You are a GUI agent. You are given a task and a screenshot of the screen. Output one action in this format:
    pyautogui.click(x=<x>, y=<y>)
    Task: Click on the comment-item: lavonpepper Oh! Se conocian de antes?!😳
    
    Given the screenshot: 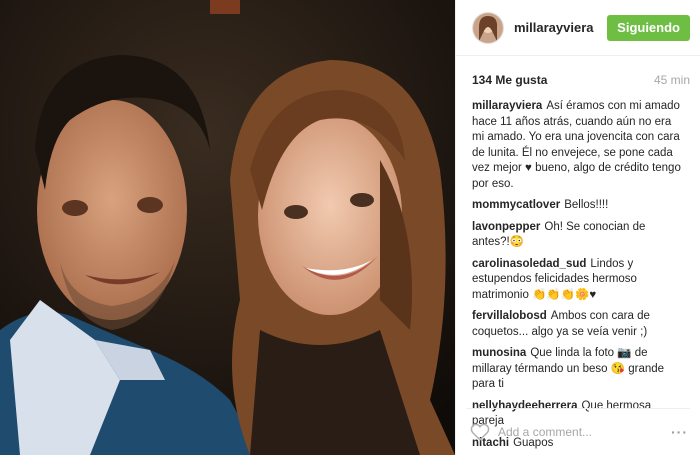 What is the action you would take?
    pyautogui.click(x=579, y=235)
    